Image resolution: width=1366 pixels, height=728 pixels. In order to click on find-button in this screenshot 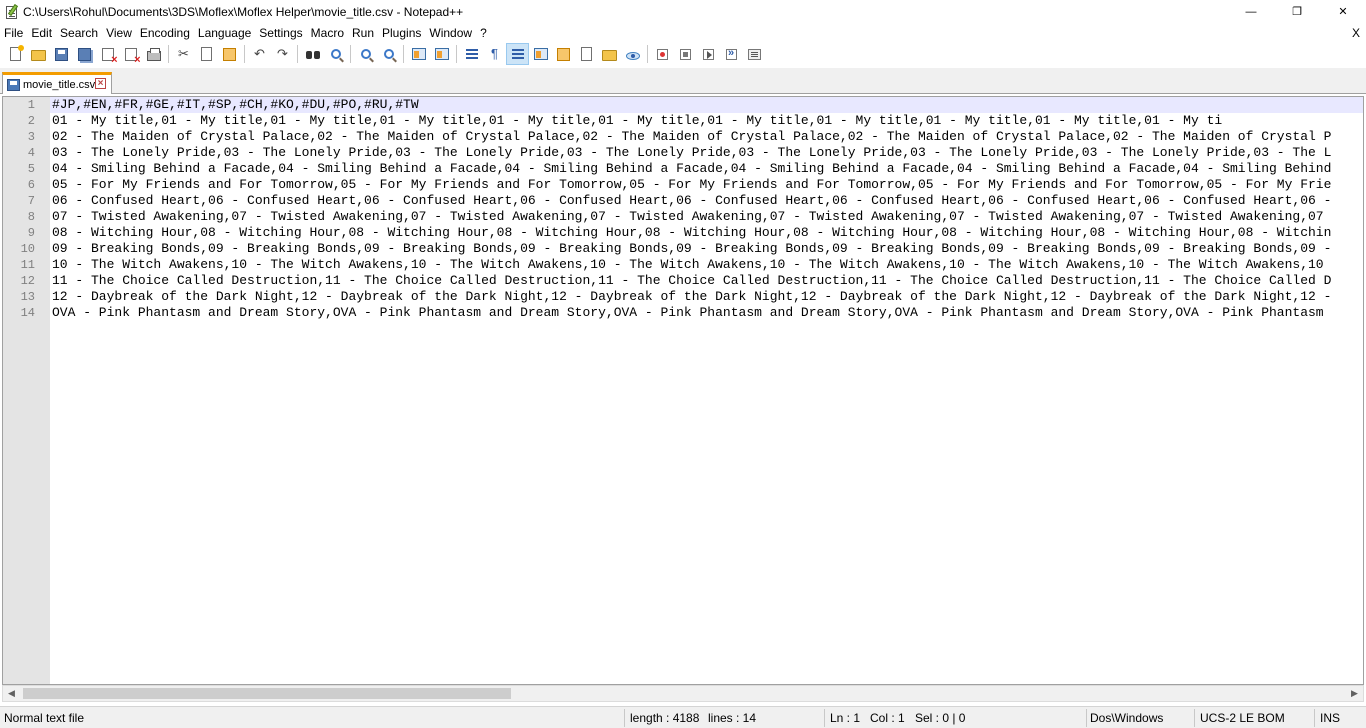, I will do `click(312, 54)`.